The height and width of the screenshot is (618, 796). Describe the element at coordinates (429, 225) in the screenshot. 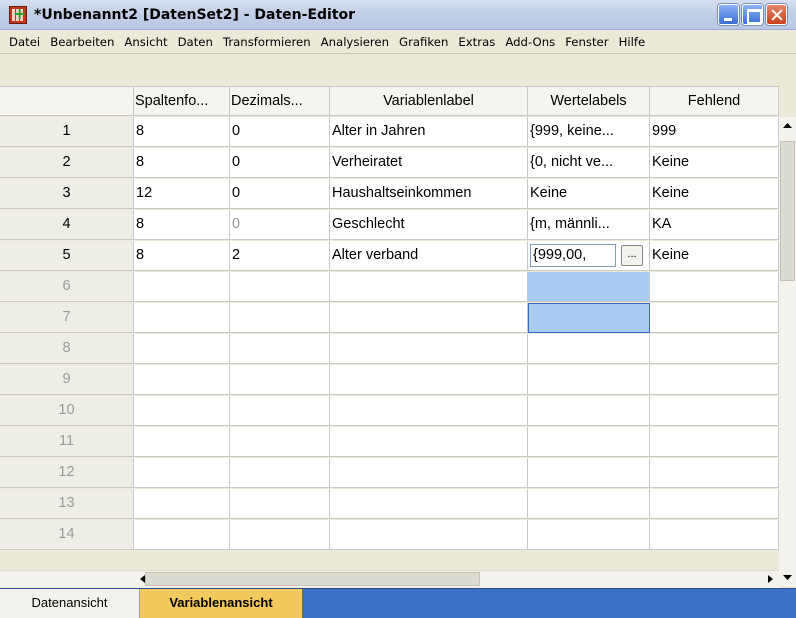

I see `cell-variablenlabel: Geschlecht` at that location.